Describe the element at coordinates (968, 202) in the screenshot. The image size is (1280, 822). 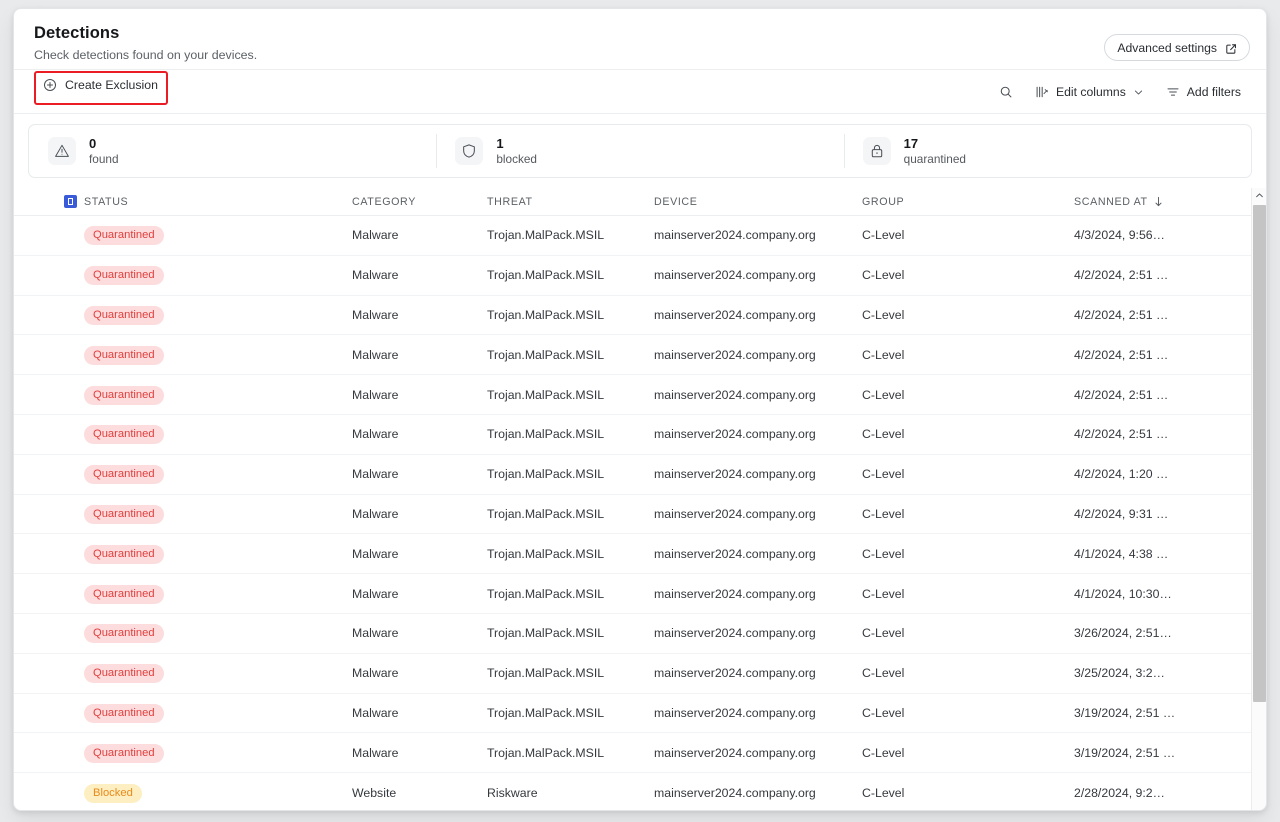
I see `column-header-group: GROUP` at that location.